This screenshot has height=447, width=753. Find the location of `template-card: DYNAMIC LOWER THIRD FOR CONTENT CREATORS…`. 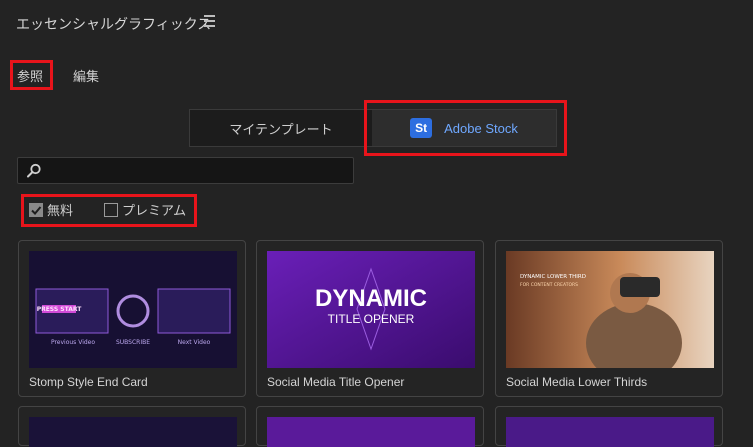

template-card: DYNAMIC LOWER THIRD FOR CONTENT CREATORS… is located at coordinates (609, 318).